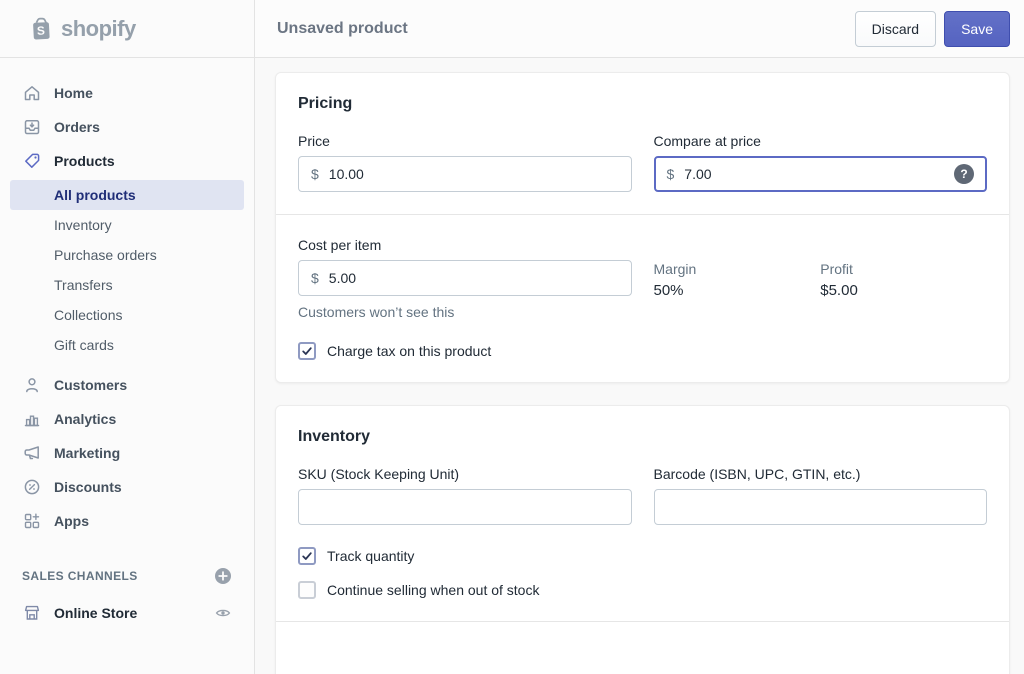 Image resolution: width=1024 pixels, height=674 pixels. I want to click on cost-per-item-label: Cost per item, so click(340, 245).